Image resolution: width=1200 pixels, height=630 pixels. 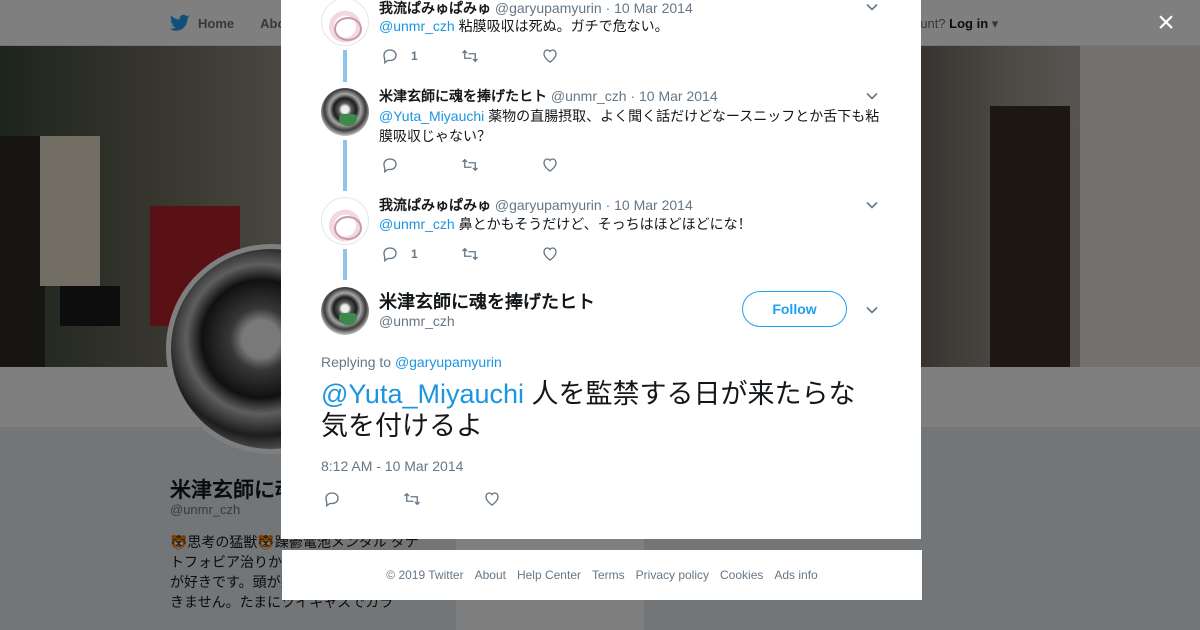 What do you see at coordinates (601, 410) in the screenshot?
I see `main-tweet-text: @Yuta_Miyauchi 人を監禁する日が来たらな気を付けるよ` at bounding box center [601, 410].